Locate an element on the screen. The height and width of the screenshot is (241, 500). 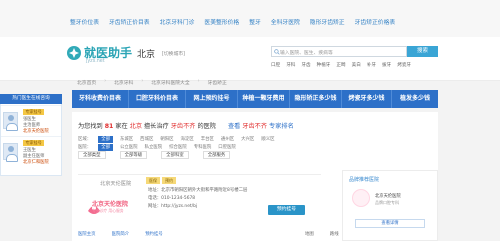
filter-option: 海淀区 is located at coordinates (187, 139).